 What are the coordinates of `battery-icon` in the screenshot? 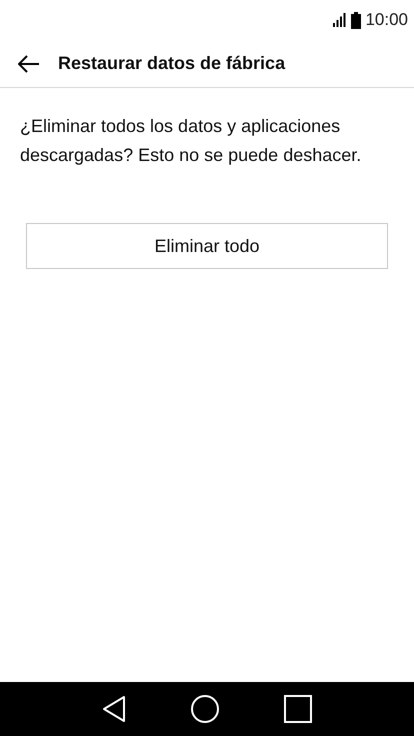 It's located at (356, 20).